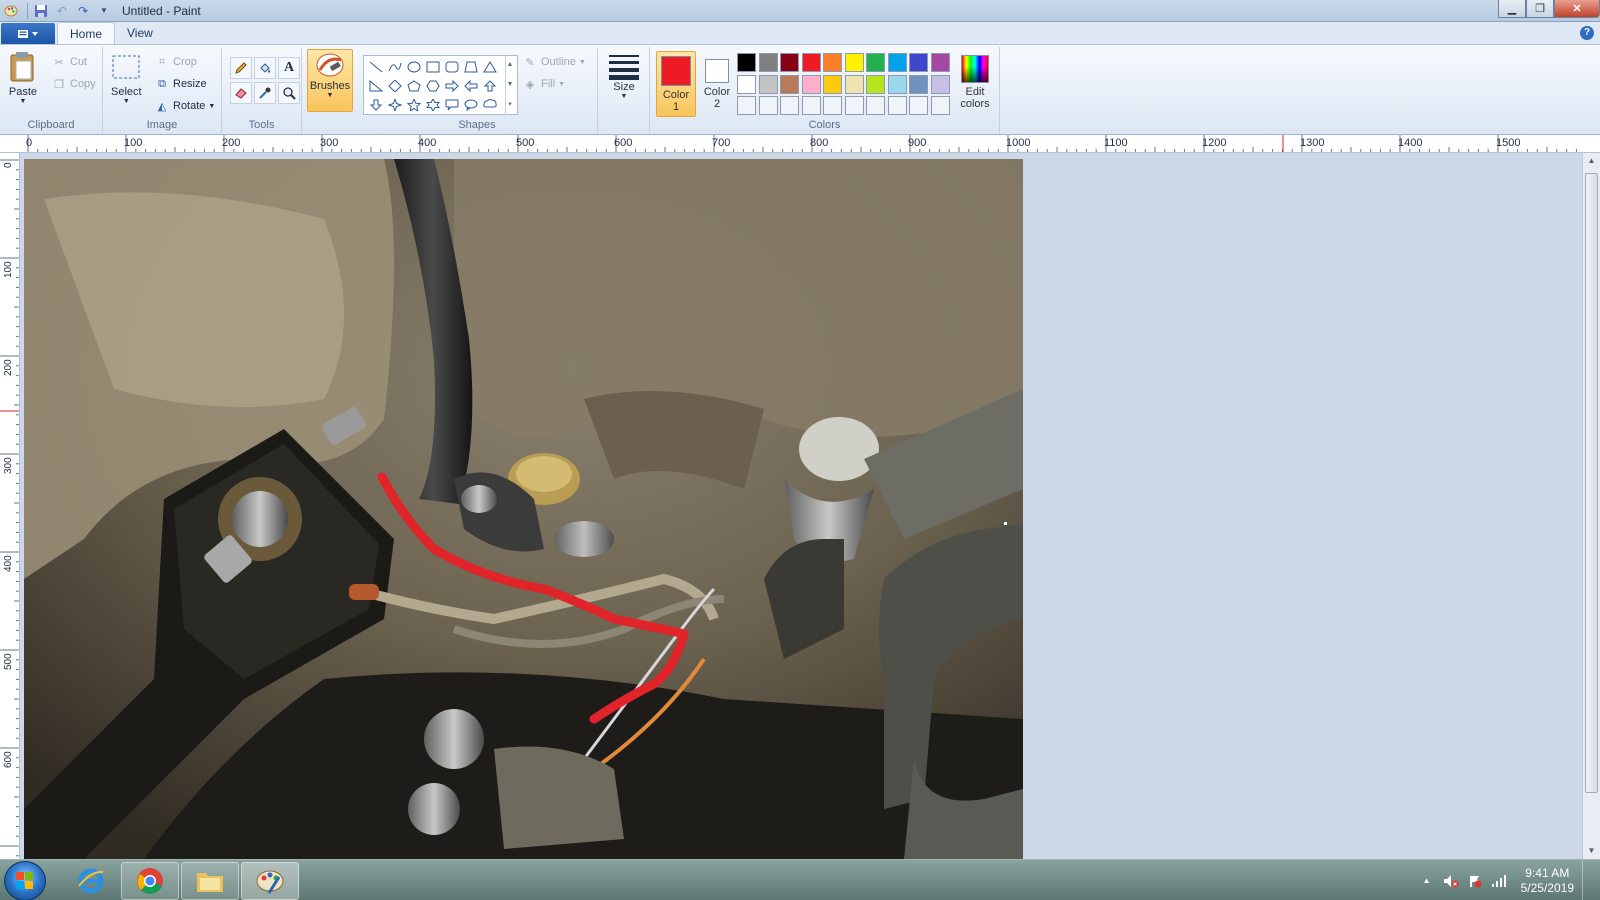 This screenshot has width=1600, height=900. I want to click on volume-muted-icon, so click(1451, 881).